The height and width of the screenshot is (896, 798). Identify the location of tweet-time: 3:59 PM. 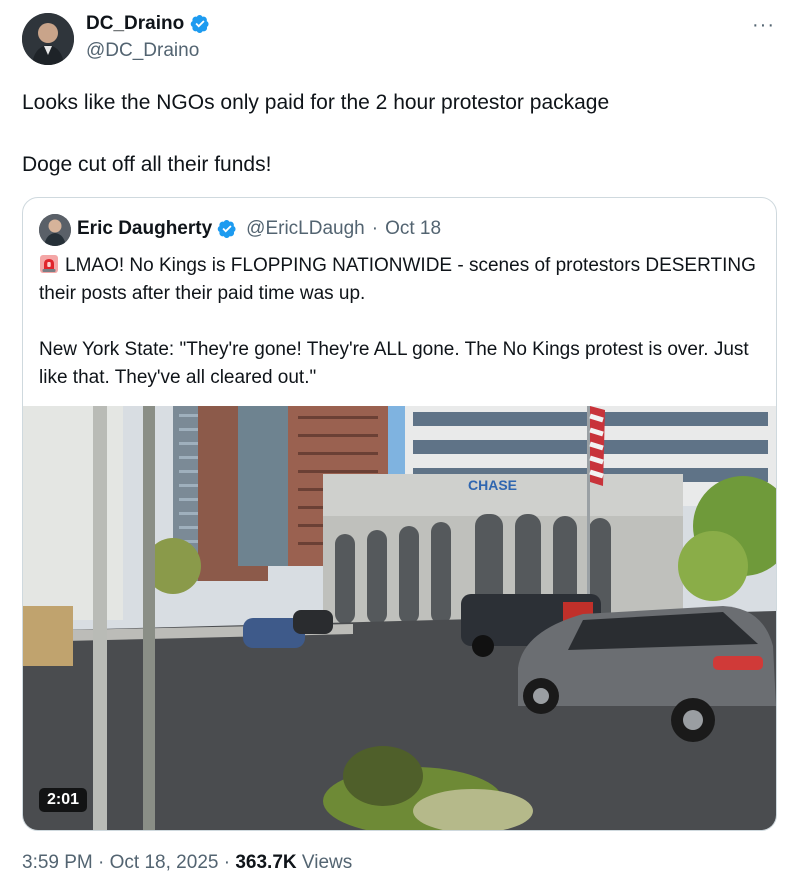
(57, 862).